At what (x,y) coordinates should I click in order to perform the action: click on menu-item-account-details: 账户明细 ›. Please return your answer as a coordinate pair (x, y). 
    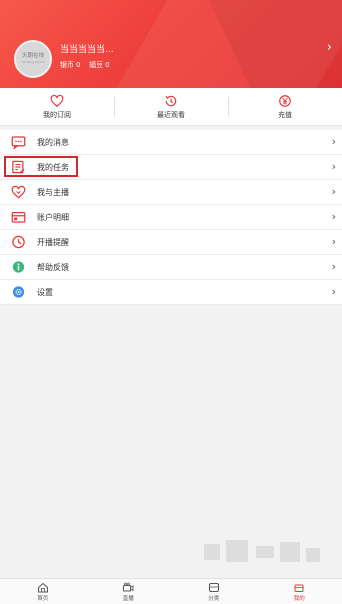
    Looking at the image, I should click on (171, 217).